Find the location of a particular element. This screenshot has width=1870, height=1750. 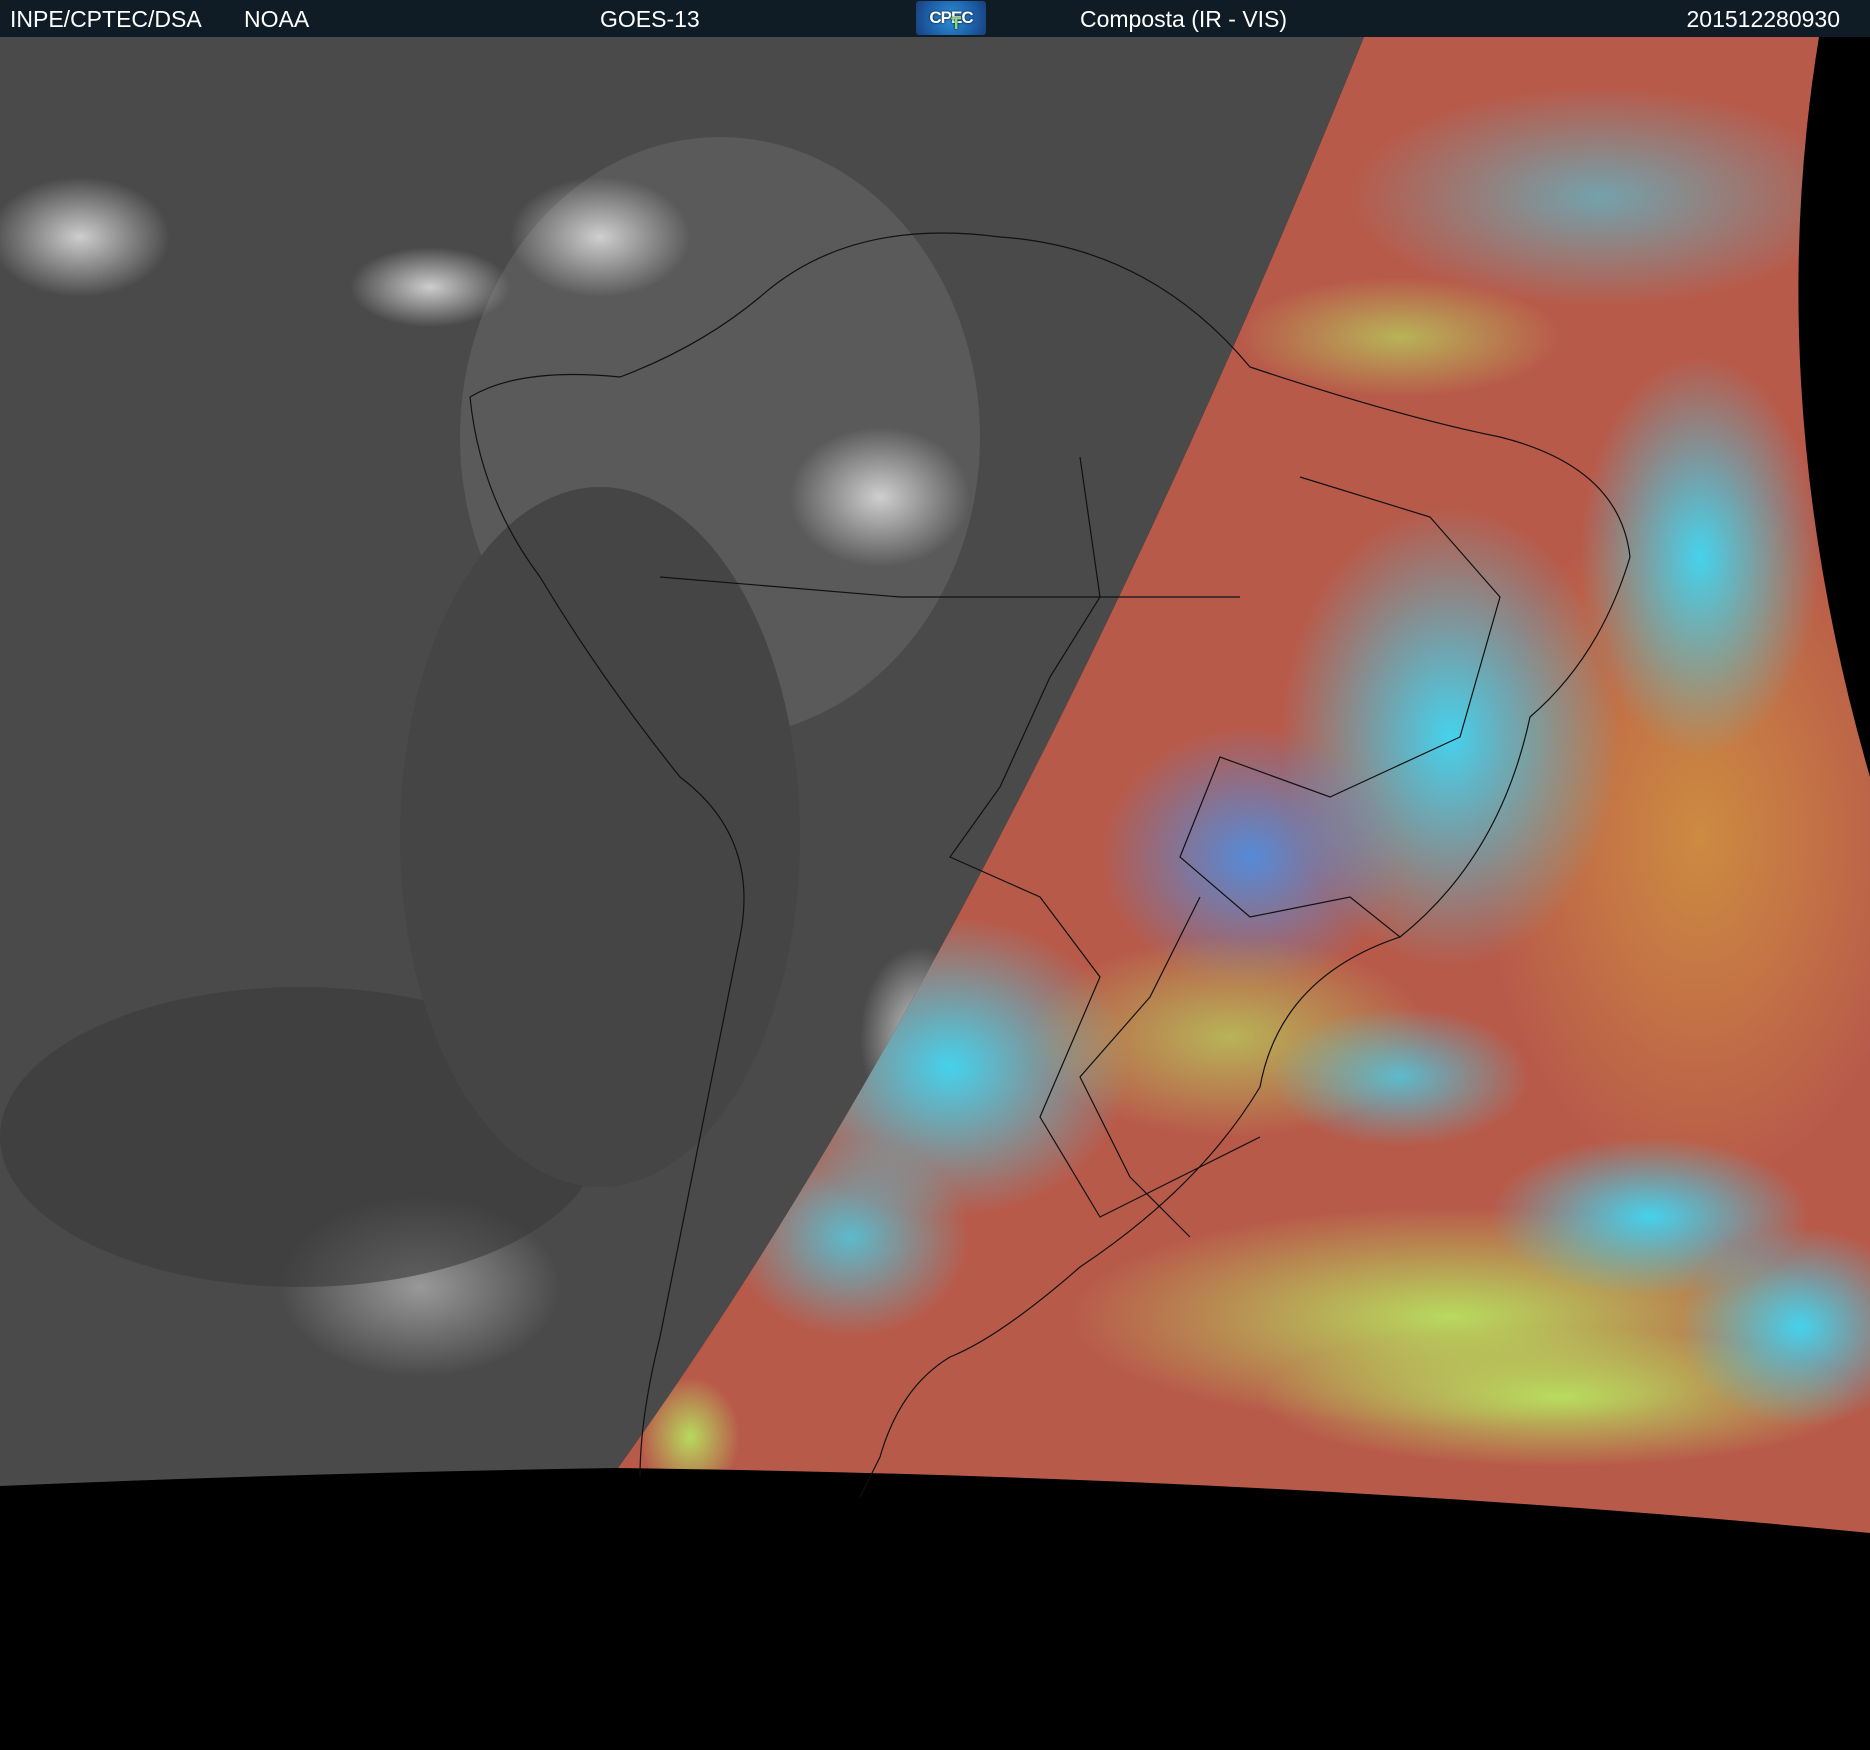

satellite-label: GOES-13 is located at coordinates (650, 19).